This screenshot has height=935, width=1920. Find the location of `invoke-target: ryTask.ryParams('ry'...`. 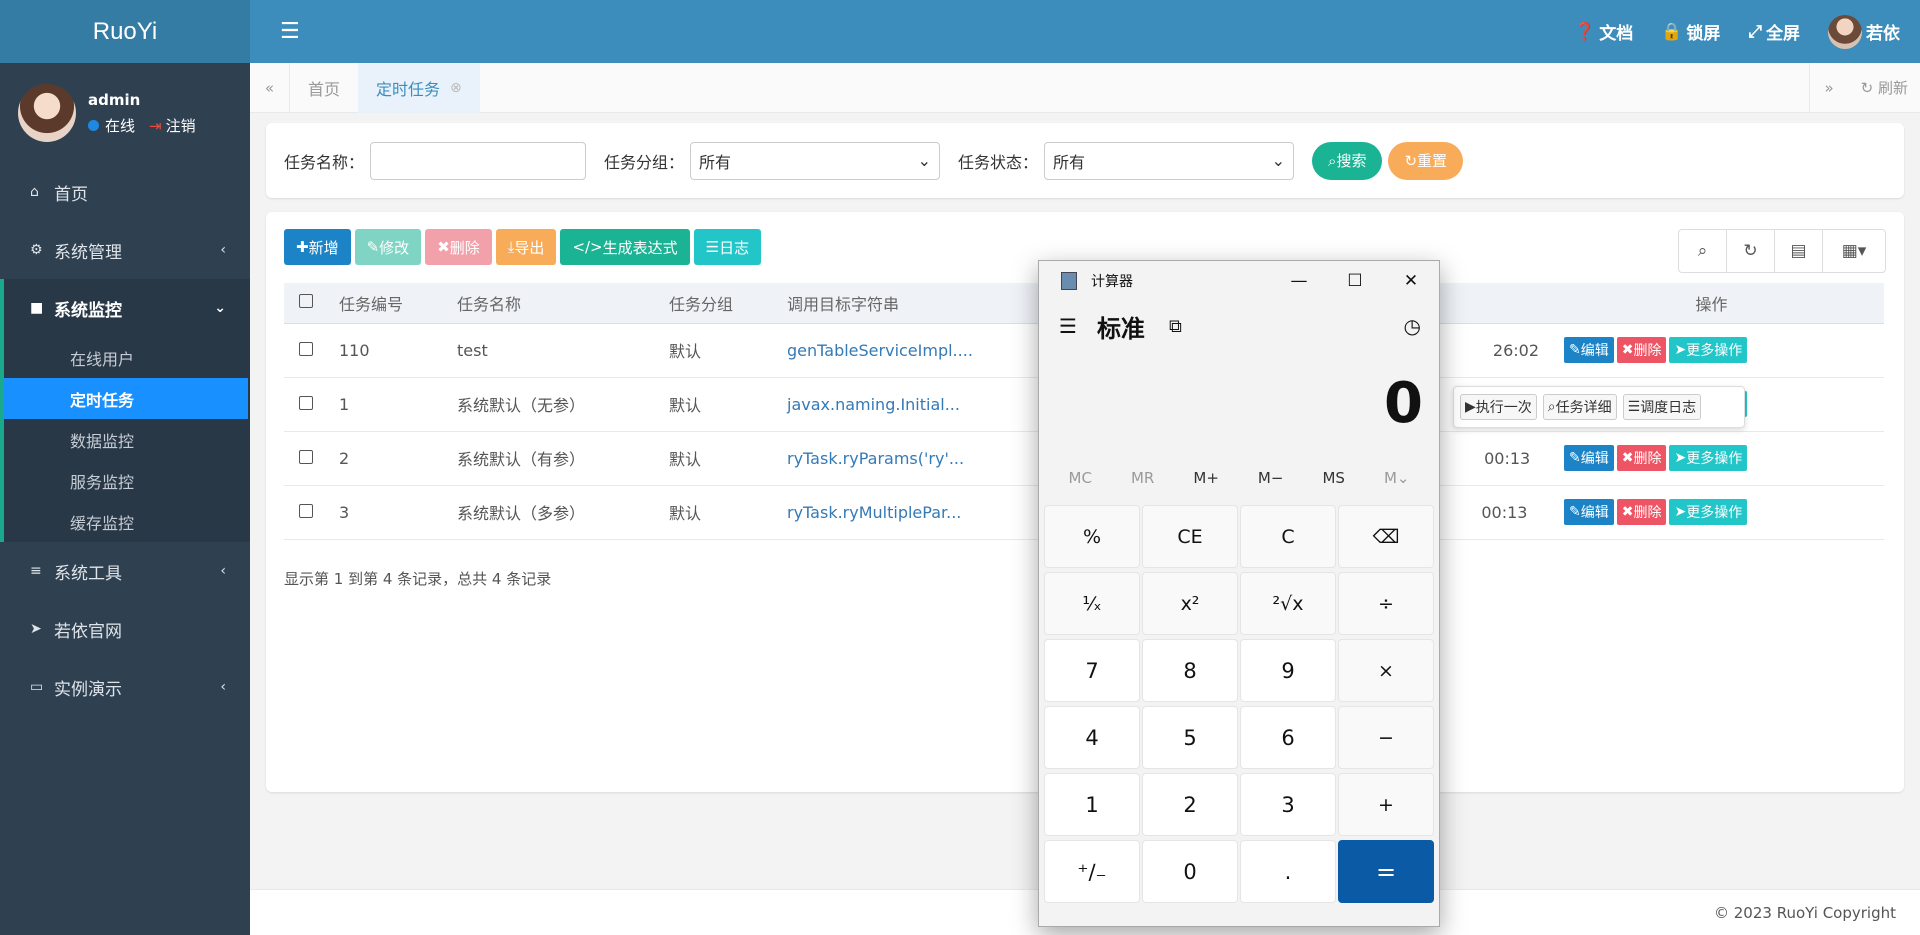

invoke-target: ryTask.ryParams('ry'... is located at coordinates (875, 458).